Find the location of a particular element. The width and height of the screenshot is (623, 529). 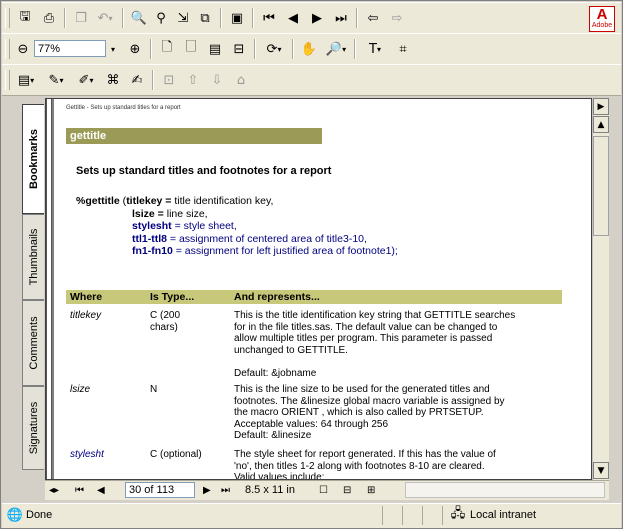

navigation-tabs: Bookmarks Thumbnails Comments Signatures is located at coordinates (33, 292).